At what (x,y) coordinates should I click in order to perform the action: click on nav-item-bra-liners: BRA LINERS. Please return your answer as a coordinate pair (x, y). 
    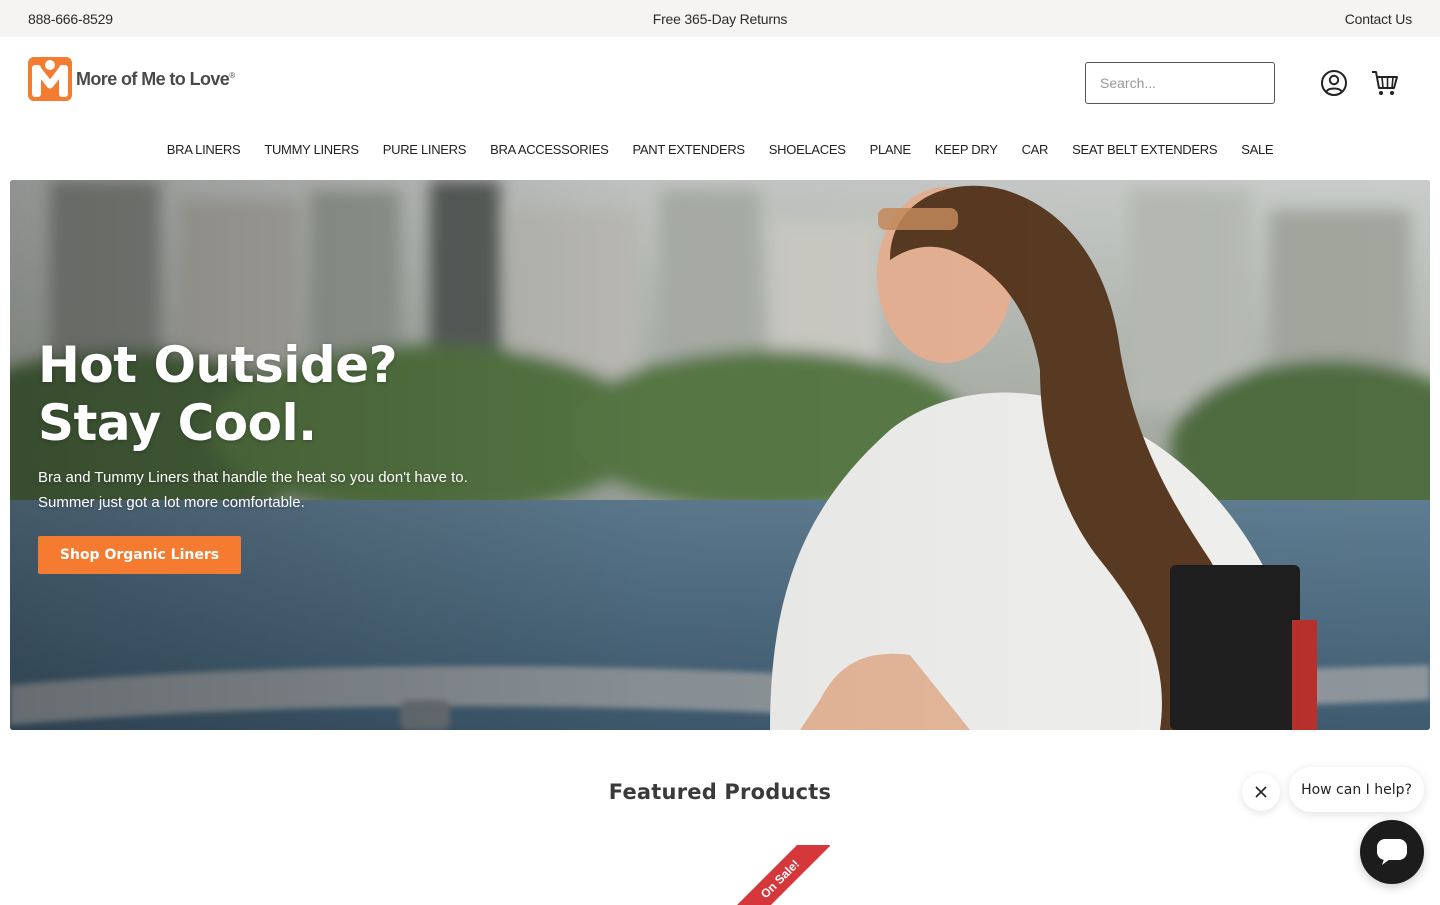
    Looking at the image, I should click on (204, 149).